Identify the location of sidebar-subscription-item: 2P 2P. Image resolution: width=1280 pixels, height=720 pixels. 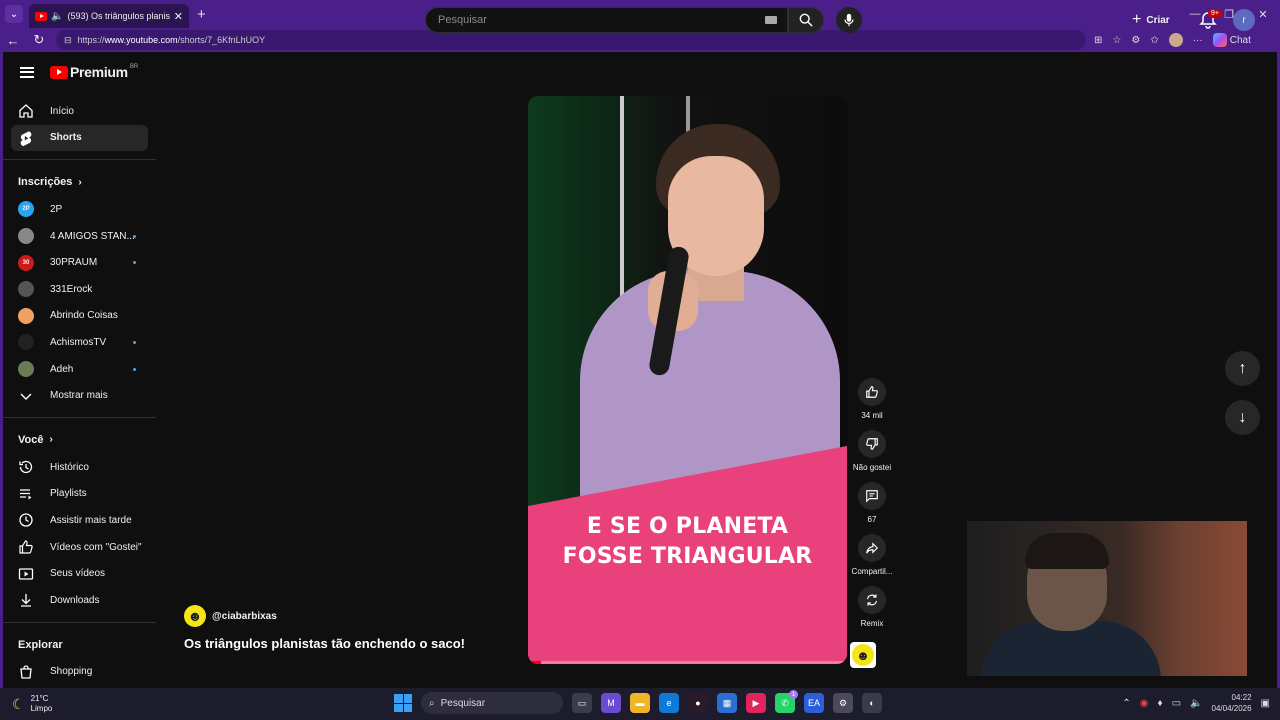
(79, 209).